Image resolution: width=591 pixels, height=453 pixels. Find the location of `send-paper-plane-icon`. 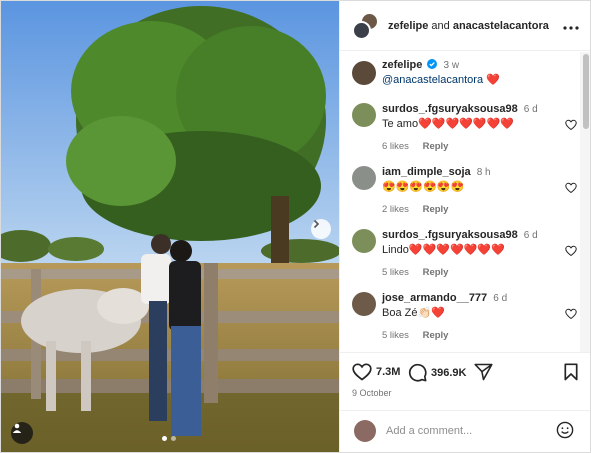

send-paper-plane-icon is located at coordinates (483, 372).